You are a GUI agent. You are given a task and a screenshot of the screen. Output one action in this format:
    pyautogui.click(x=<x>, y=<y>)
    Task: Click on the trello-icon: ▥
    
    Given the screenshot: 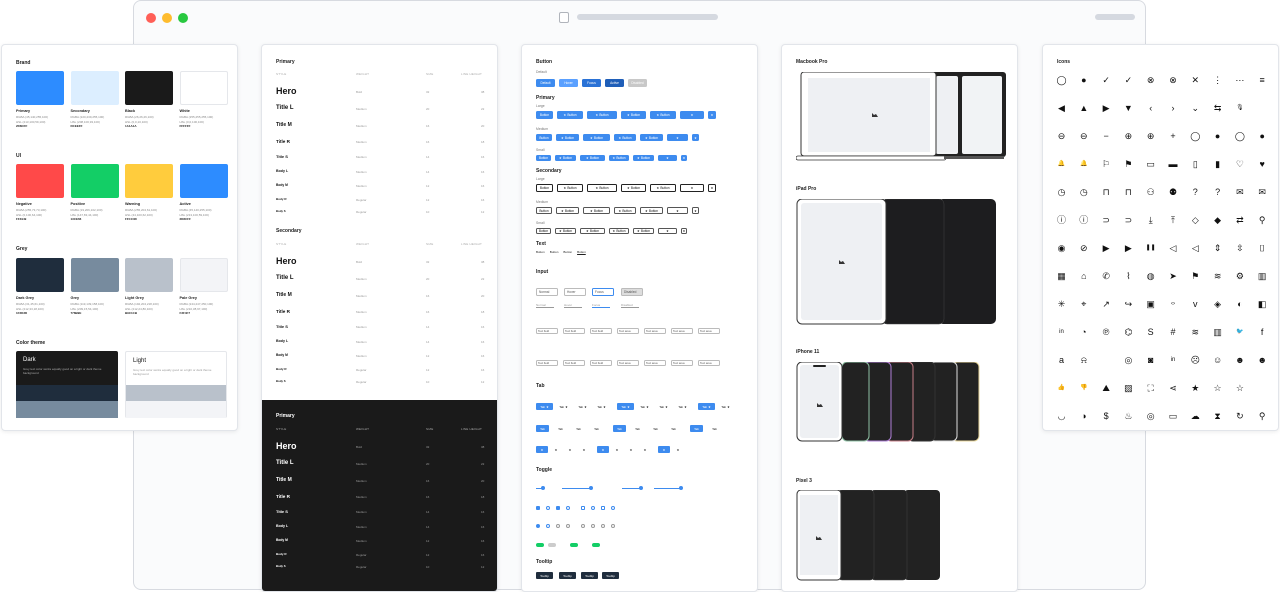 What is the action you would take?
    pyautogui.click(x=1217, y=331)
    